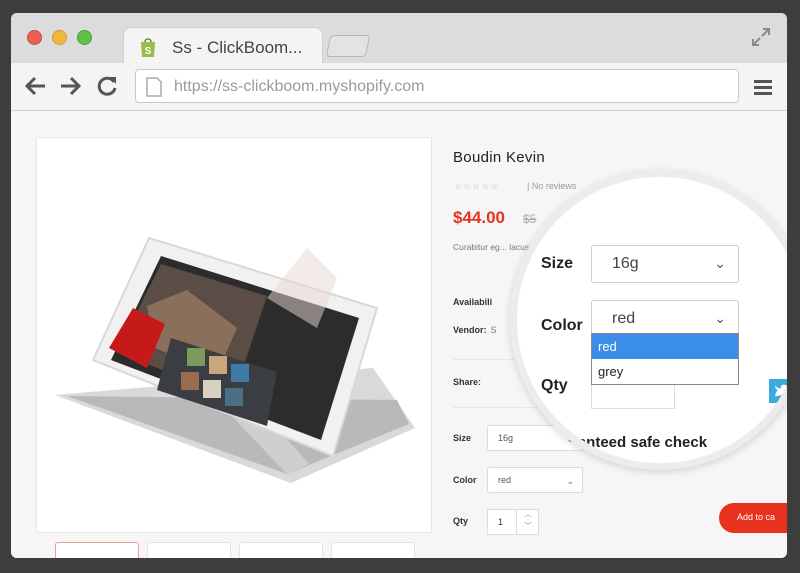 This screenshot has height=573, width=800. I want to click on vendor-value: S, so click(493, 330).